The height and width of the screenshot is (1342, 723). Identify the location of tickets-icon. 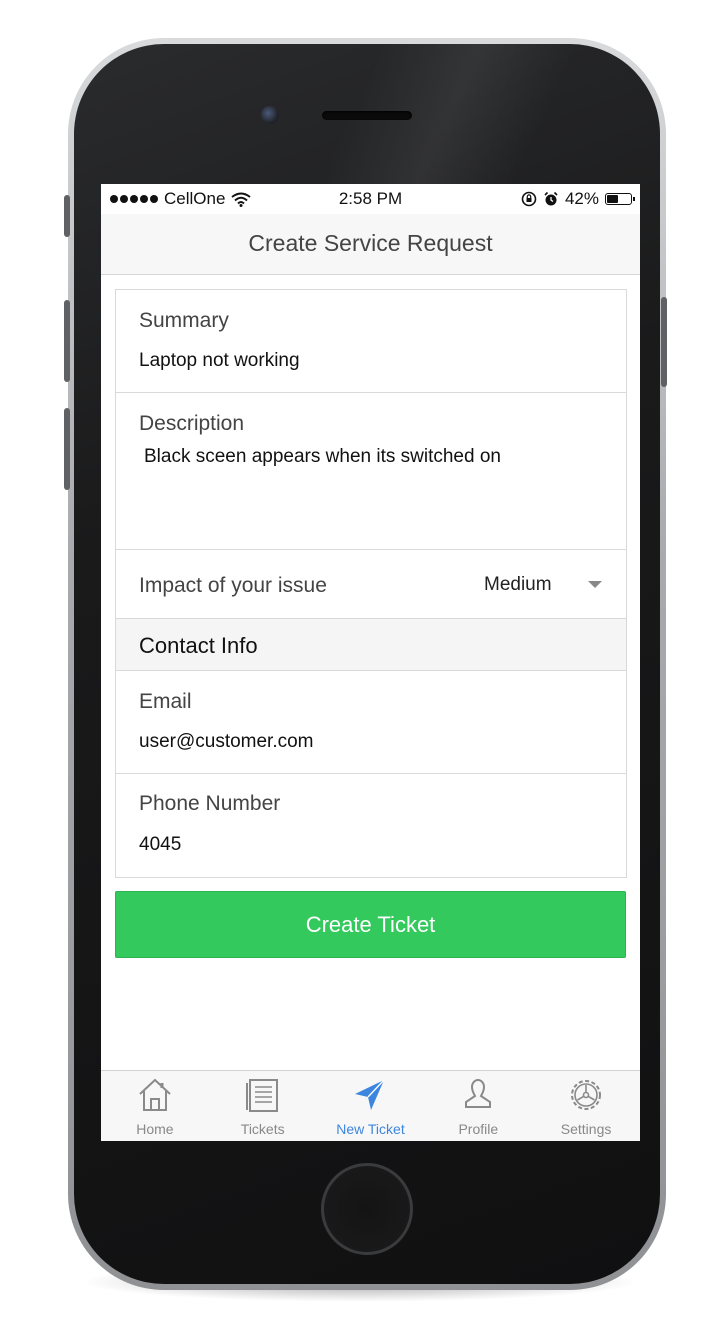
(261, 1095).